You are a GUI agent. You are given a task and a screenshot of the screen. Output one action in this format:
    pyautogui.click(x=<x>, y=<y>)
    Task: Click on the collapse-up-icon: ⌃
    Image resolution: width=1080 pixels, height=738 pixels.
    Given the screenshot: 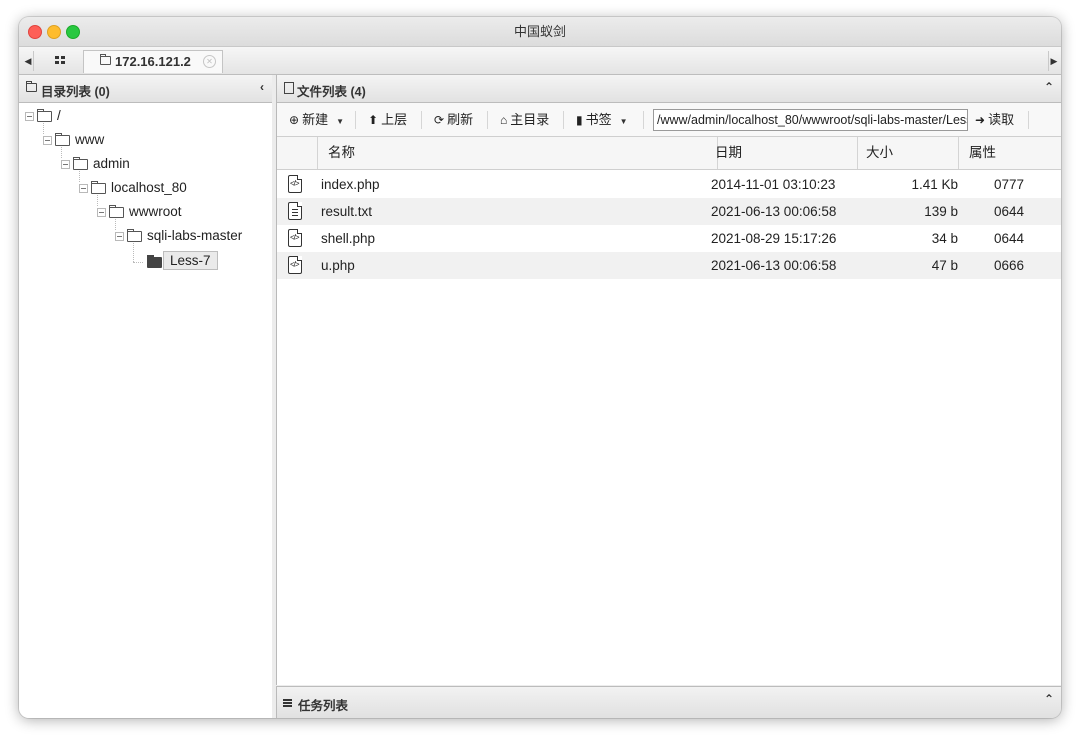 What is the action you would take?
    pyautogui.click(x=1049, y=87)
    